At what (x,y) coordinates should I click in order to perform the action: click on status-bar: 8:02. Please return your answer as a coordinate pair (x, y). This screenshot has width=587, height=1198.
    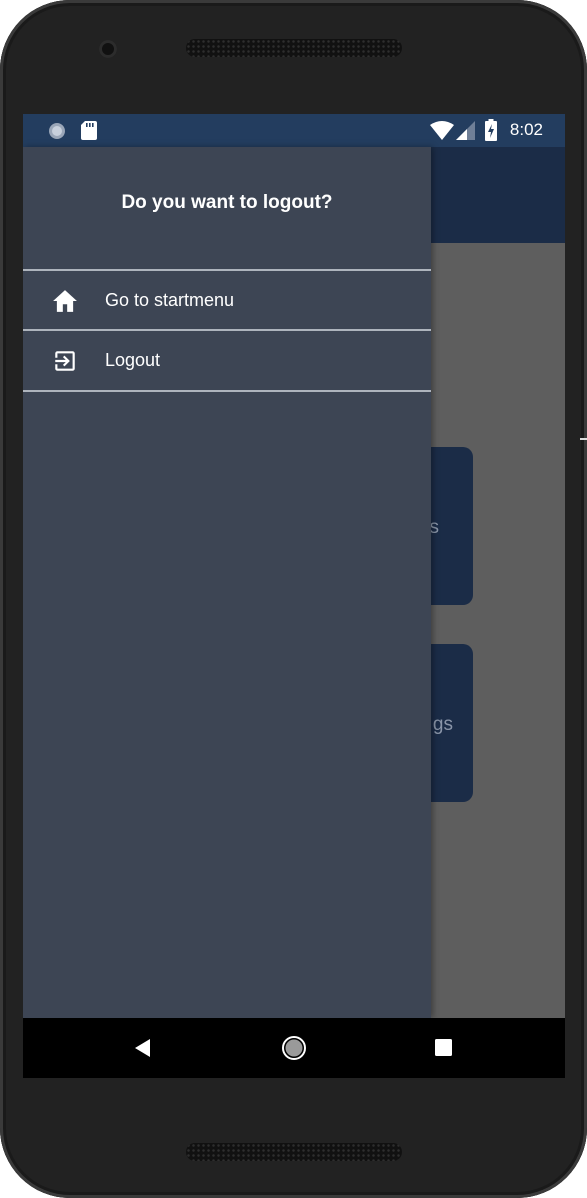
    Looking at the image, I should click on (294, 130).